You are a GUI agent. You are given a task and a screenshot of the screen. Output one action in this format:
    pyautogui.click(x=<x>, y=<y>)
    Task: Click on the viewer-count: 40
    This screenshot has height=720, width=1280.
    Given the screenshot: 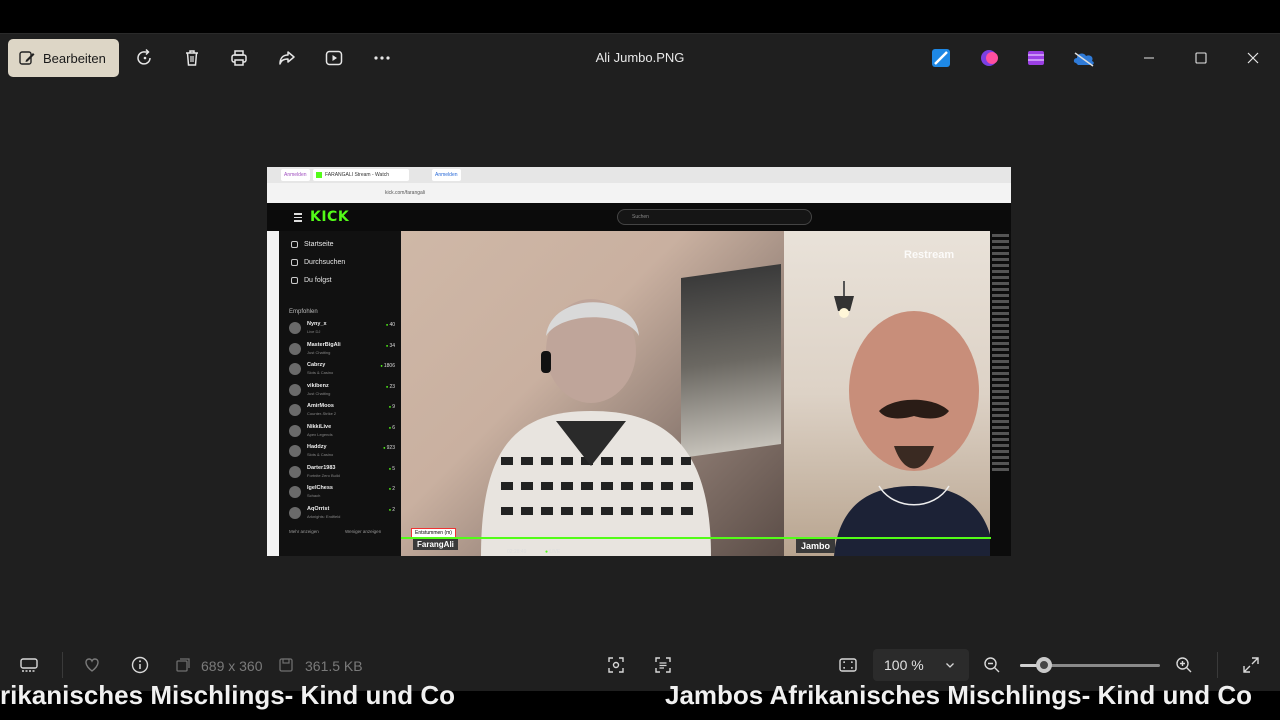 What is the action you would take?
    pyautogui.click(x=390, y=325)
    